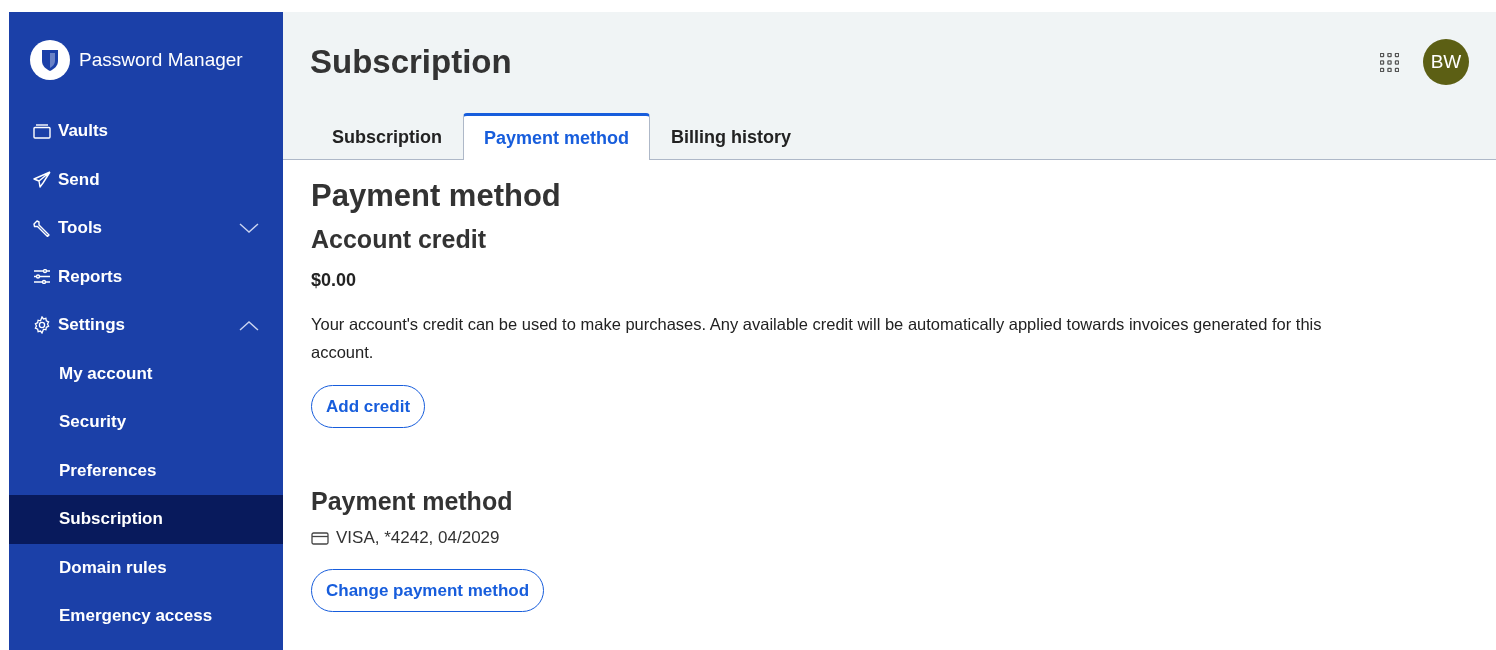 Image resolution: width=1496 pixels, height=650 pixels. Describe the element at coordinates (50, 59) in the screenshot. I see `shield-logo-icon` at that location.